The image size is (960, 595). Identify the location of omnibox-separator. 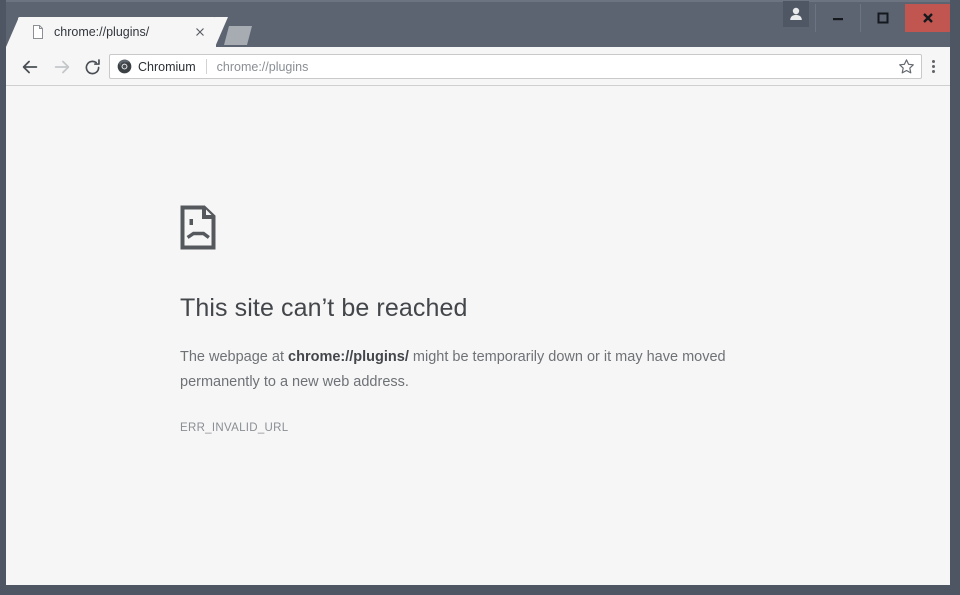
(206, 66).